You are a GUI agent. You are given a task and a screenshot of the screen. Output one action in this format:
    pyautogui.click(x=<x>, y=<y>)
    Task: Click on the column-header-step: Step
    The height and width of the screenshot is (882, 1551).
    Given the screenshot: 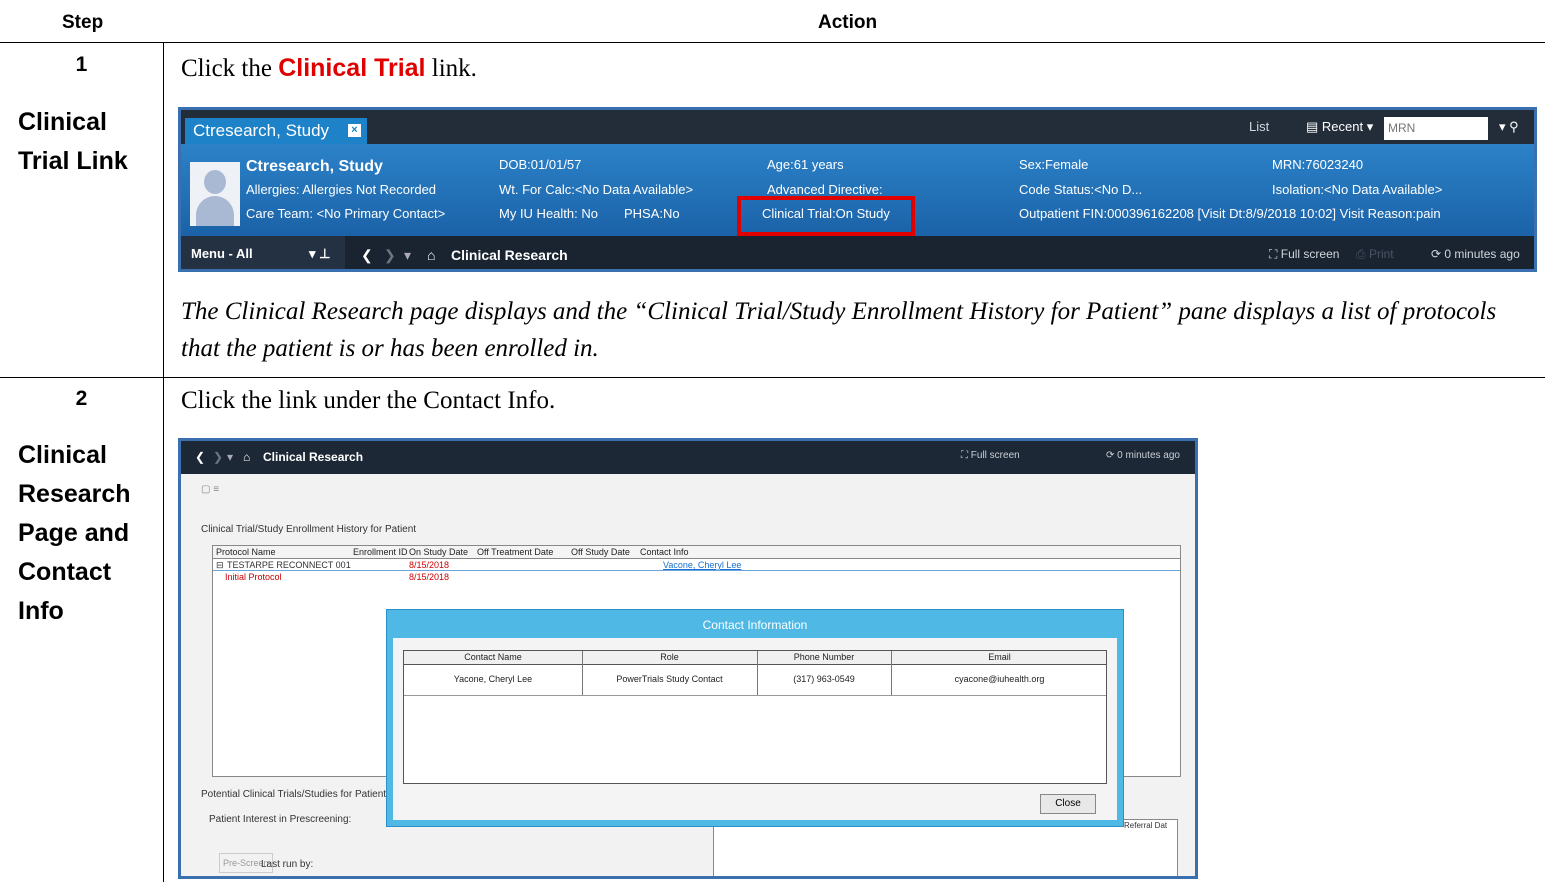 What is the action you would take?
    pyautogui.click(x=83, y=22)
    